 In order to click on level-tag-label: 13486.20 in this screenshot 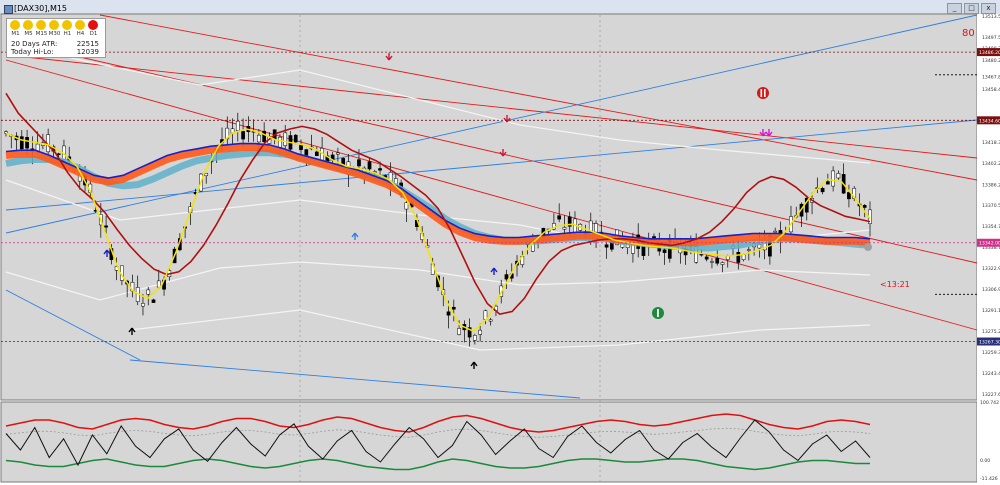, I will do `click(989, 53)`.